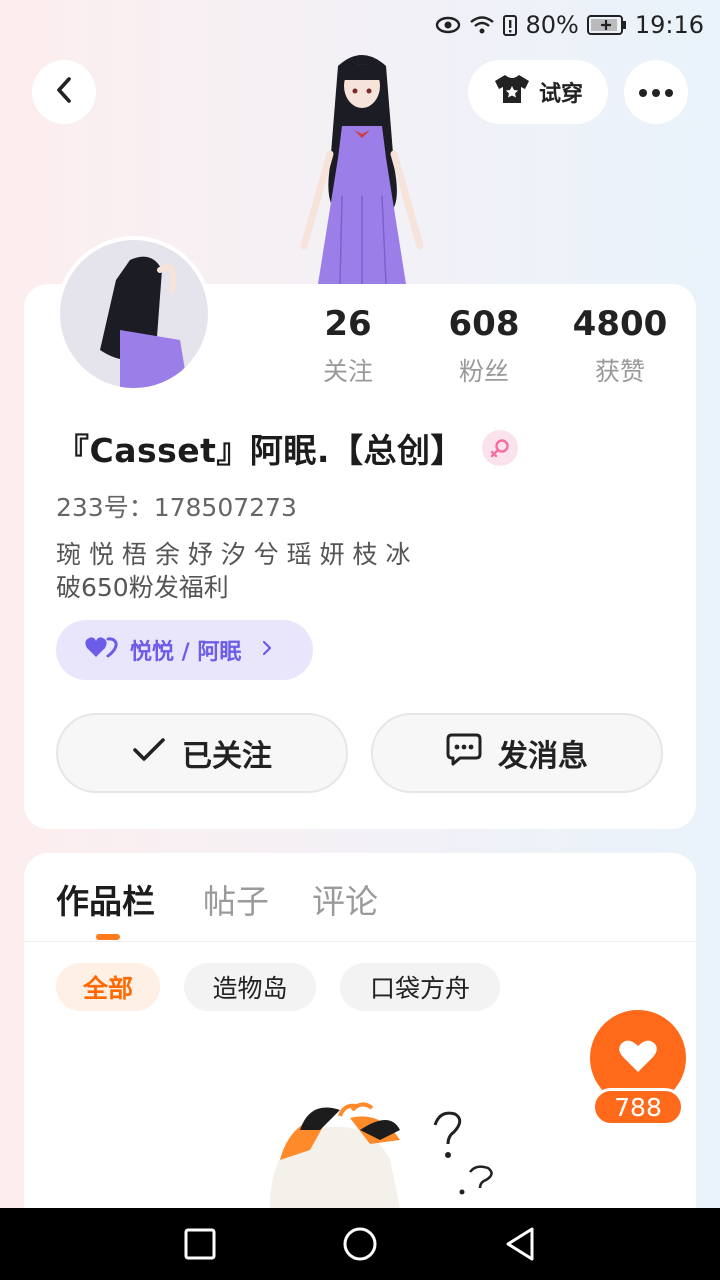 The height and width of the screenshot is (1280, 720). I want to click on female-icon, so click(499, 448).